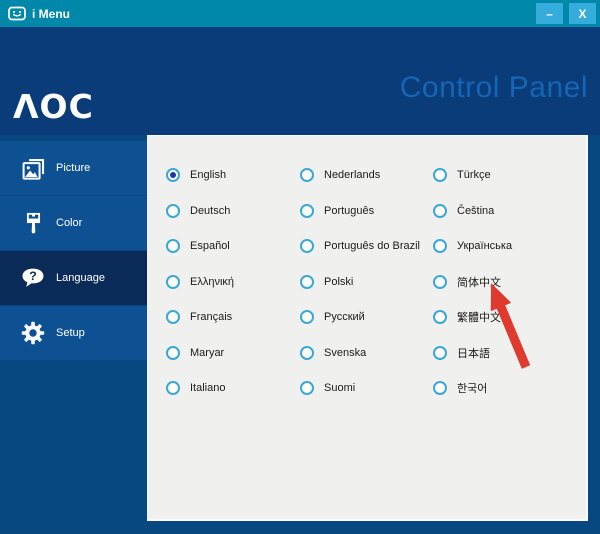 The width and height of the screenshot is (600, 534). I want to click on language-label: Русский, so click(344, 317).